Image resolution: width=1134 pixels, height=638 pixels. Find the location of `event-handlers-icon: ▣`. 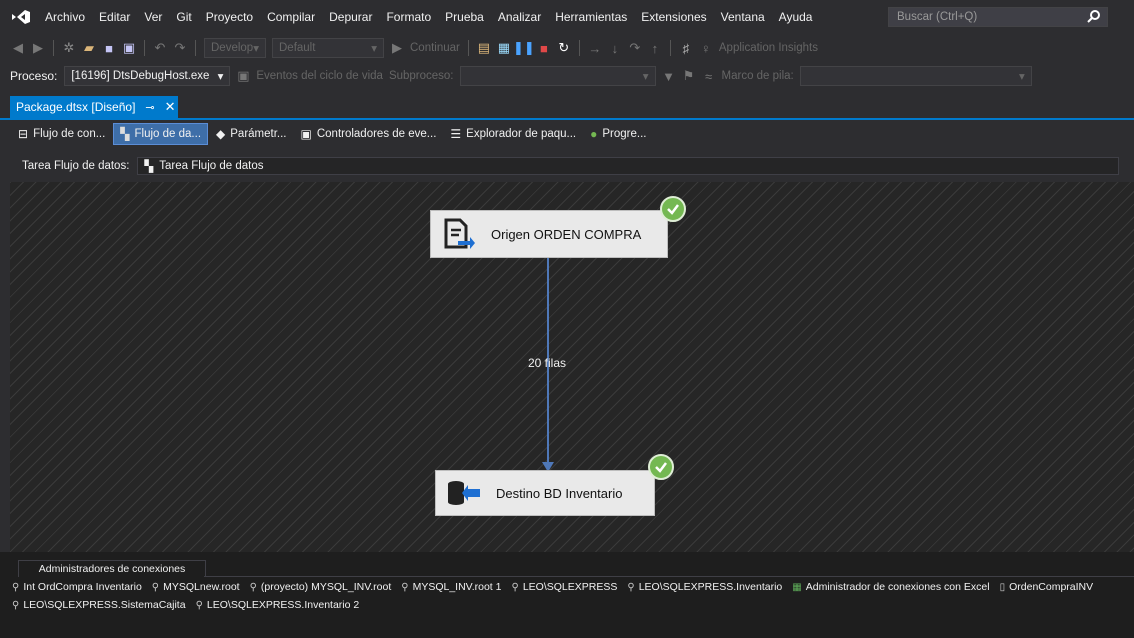

event-handlers-icon: ▣ is located at coordinates (306, 134).